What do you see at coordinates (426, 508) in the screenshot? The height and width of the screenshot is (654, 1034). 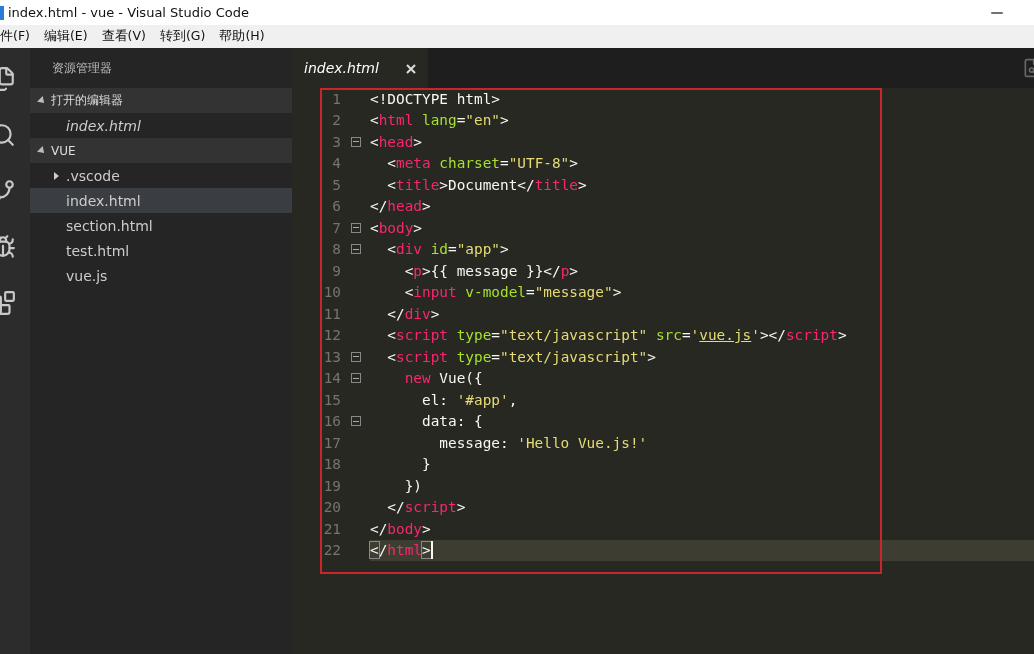 I see `code-line: </script>` at bounding box center [426, 508].